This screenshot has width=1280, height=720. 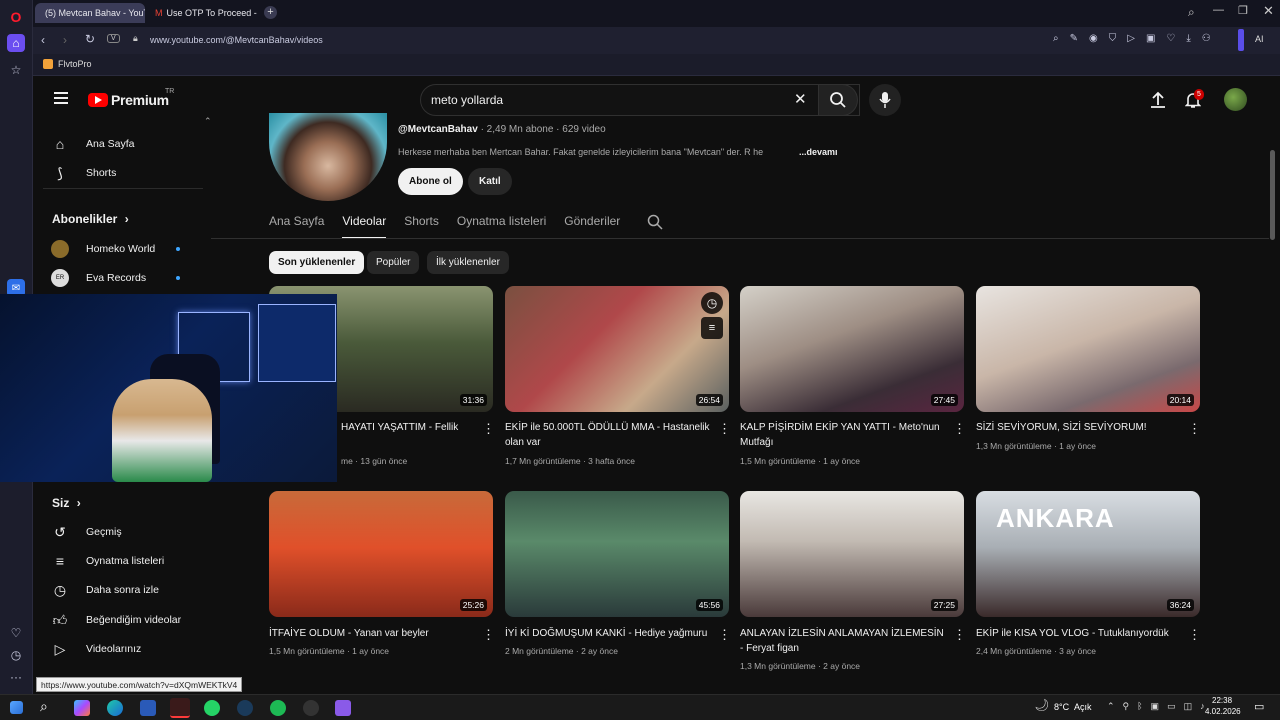 What do you see at coordinates (1078, 427) in the screenshot?
I see `video-title: SİZİ SEVİYORUM, SİZİ SEVİYORUM!` at bounding box center [1078, 427].